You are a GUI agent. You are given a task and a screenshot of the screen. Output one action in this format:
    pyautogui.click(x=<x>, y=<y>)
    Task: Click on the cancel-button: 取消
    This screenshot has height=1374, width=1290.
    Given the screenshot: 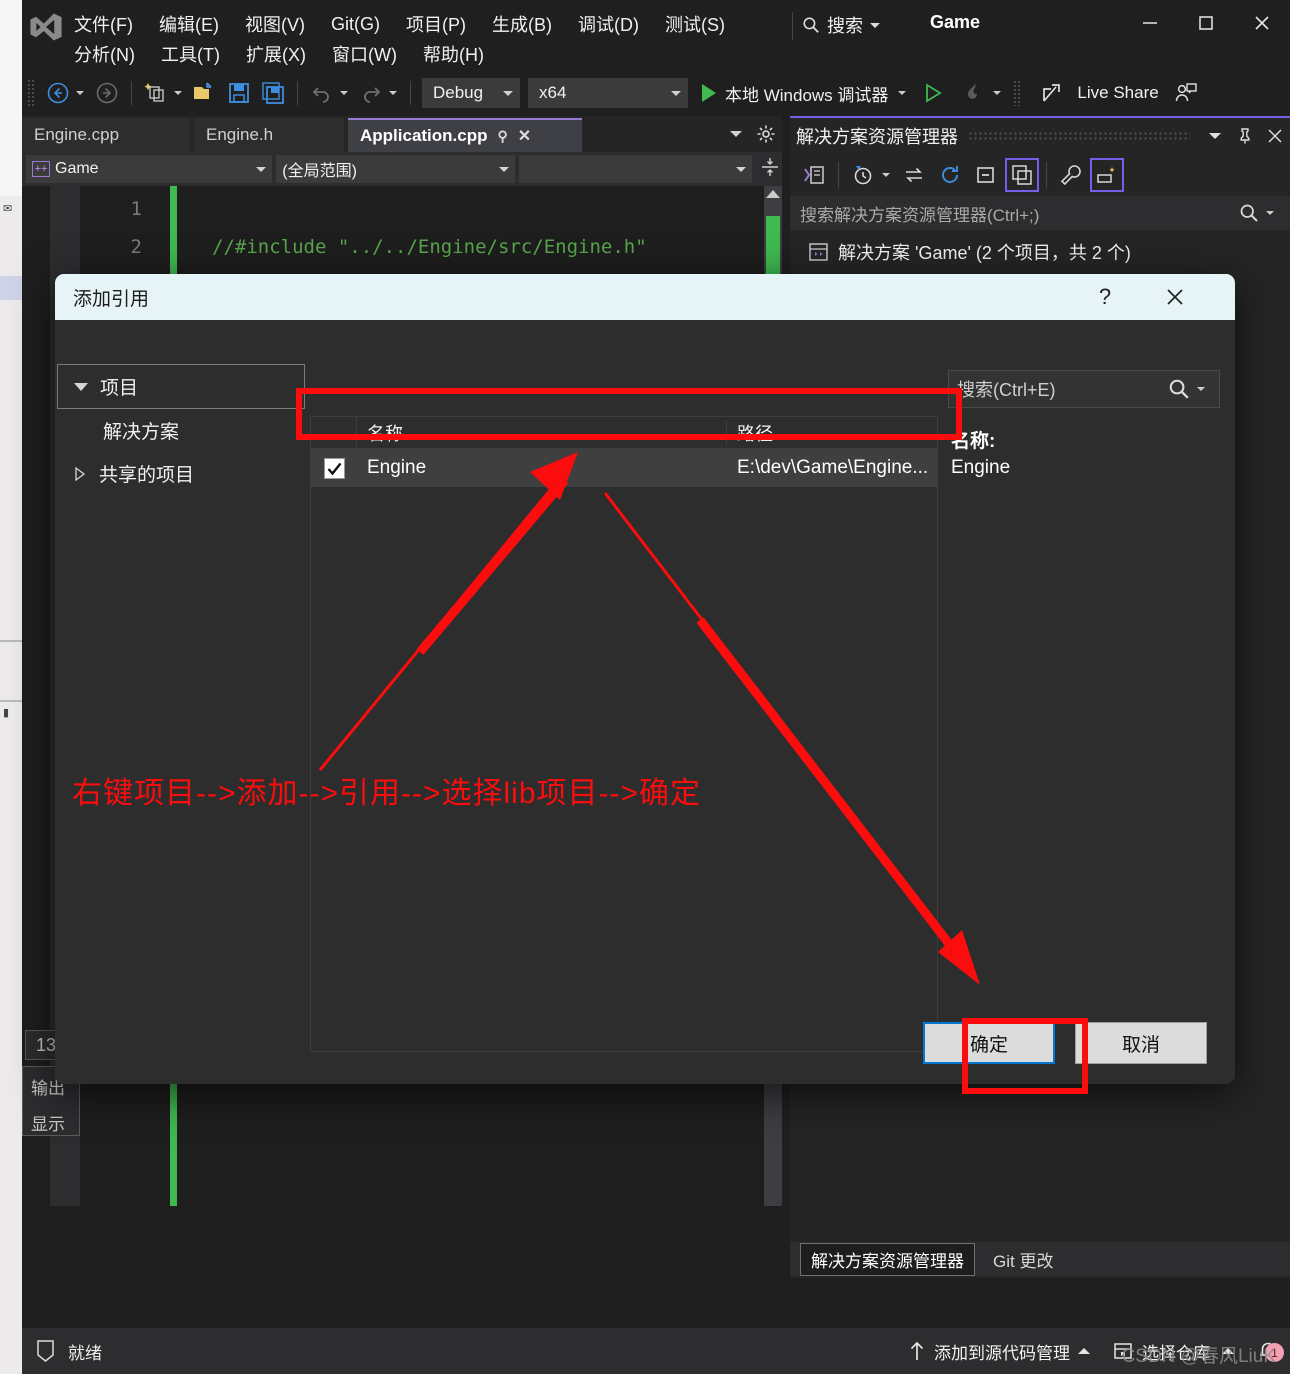 What is the action you would take?
    pyautogui.click(x=1141, y=1043)
    